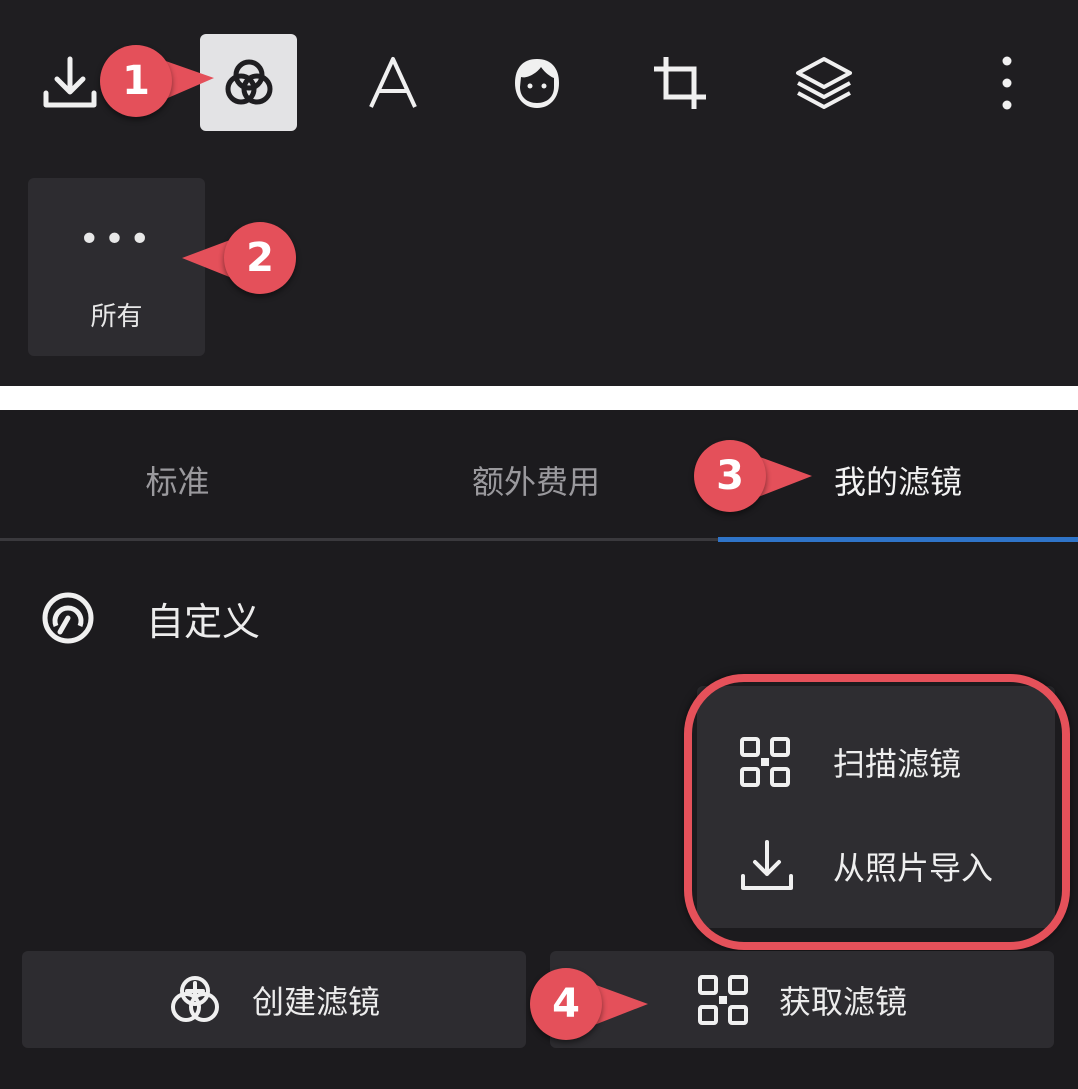 The width and height of the screenshot is (1078, 1089). What do you see at coordinates (730, 476) in the screenshot?
I see `callout-badge-3: 3` at bounding box center [730, 476].